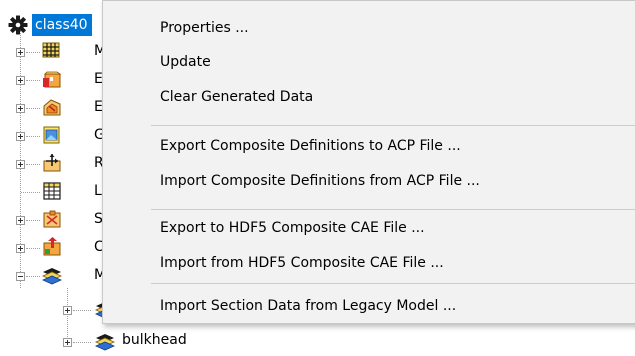  I want to click on modeling-groups-icon, so click(52, 276).